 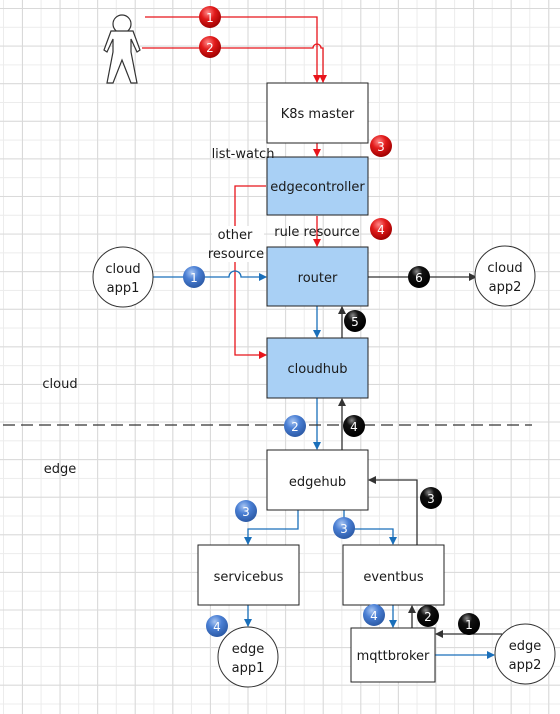 I want to click on box-k8s-master: K8s master, so click(x=317, y=113).